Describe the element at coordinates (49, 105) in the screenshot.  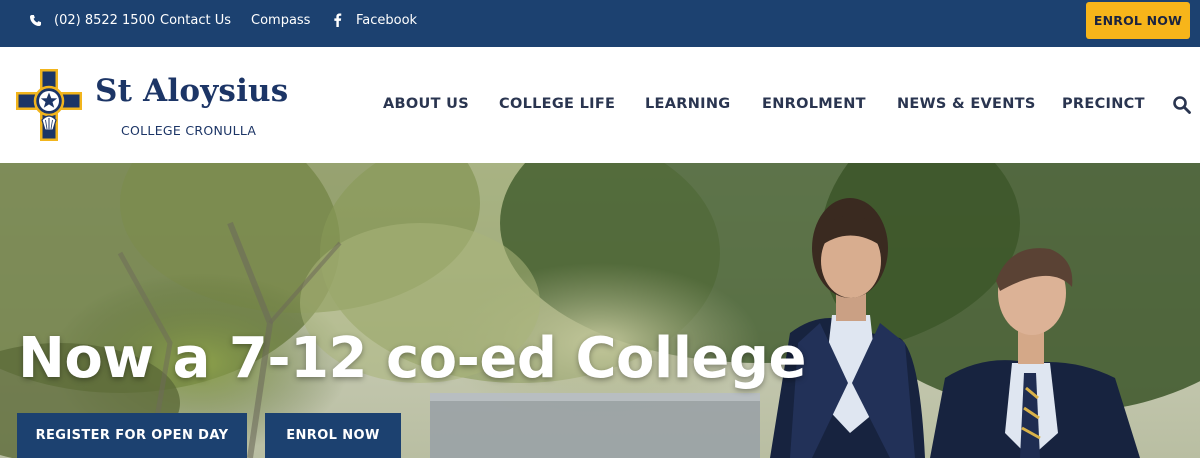
I see `college-crest-logo` at that location.